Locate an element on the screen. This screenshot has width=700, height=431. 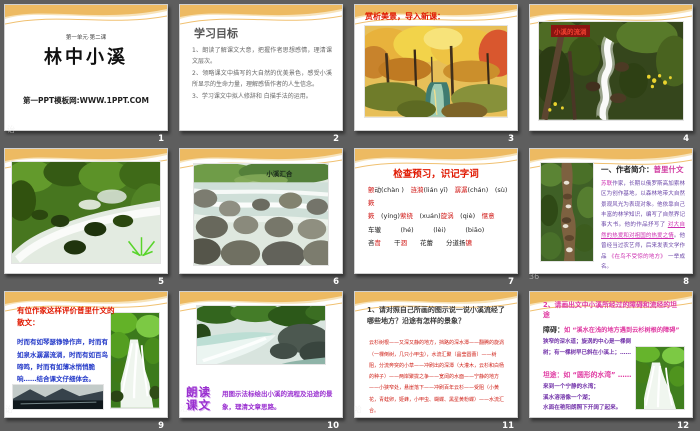
author-intro-prefix: 一、作者简介： is located at coordinates (627, 169).